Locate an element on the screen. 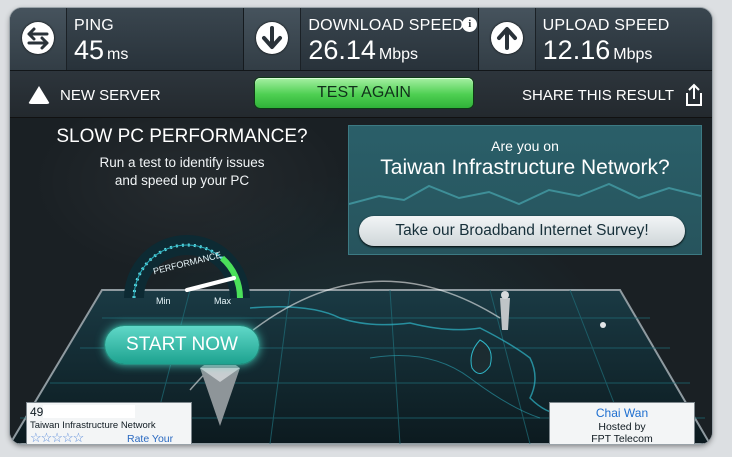 The image size is (732, 457). download-arrow-icon is located at coordinates (272, 38).